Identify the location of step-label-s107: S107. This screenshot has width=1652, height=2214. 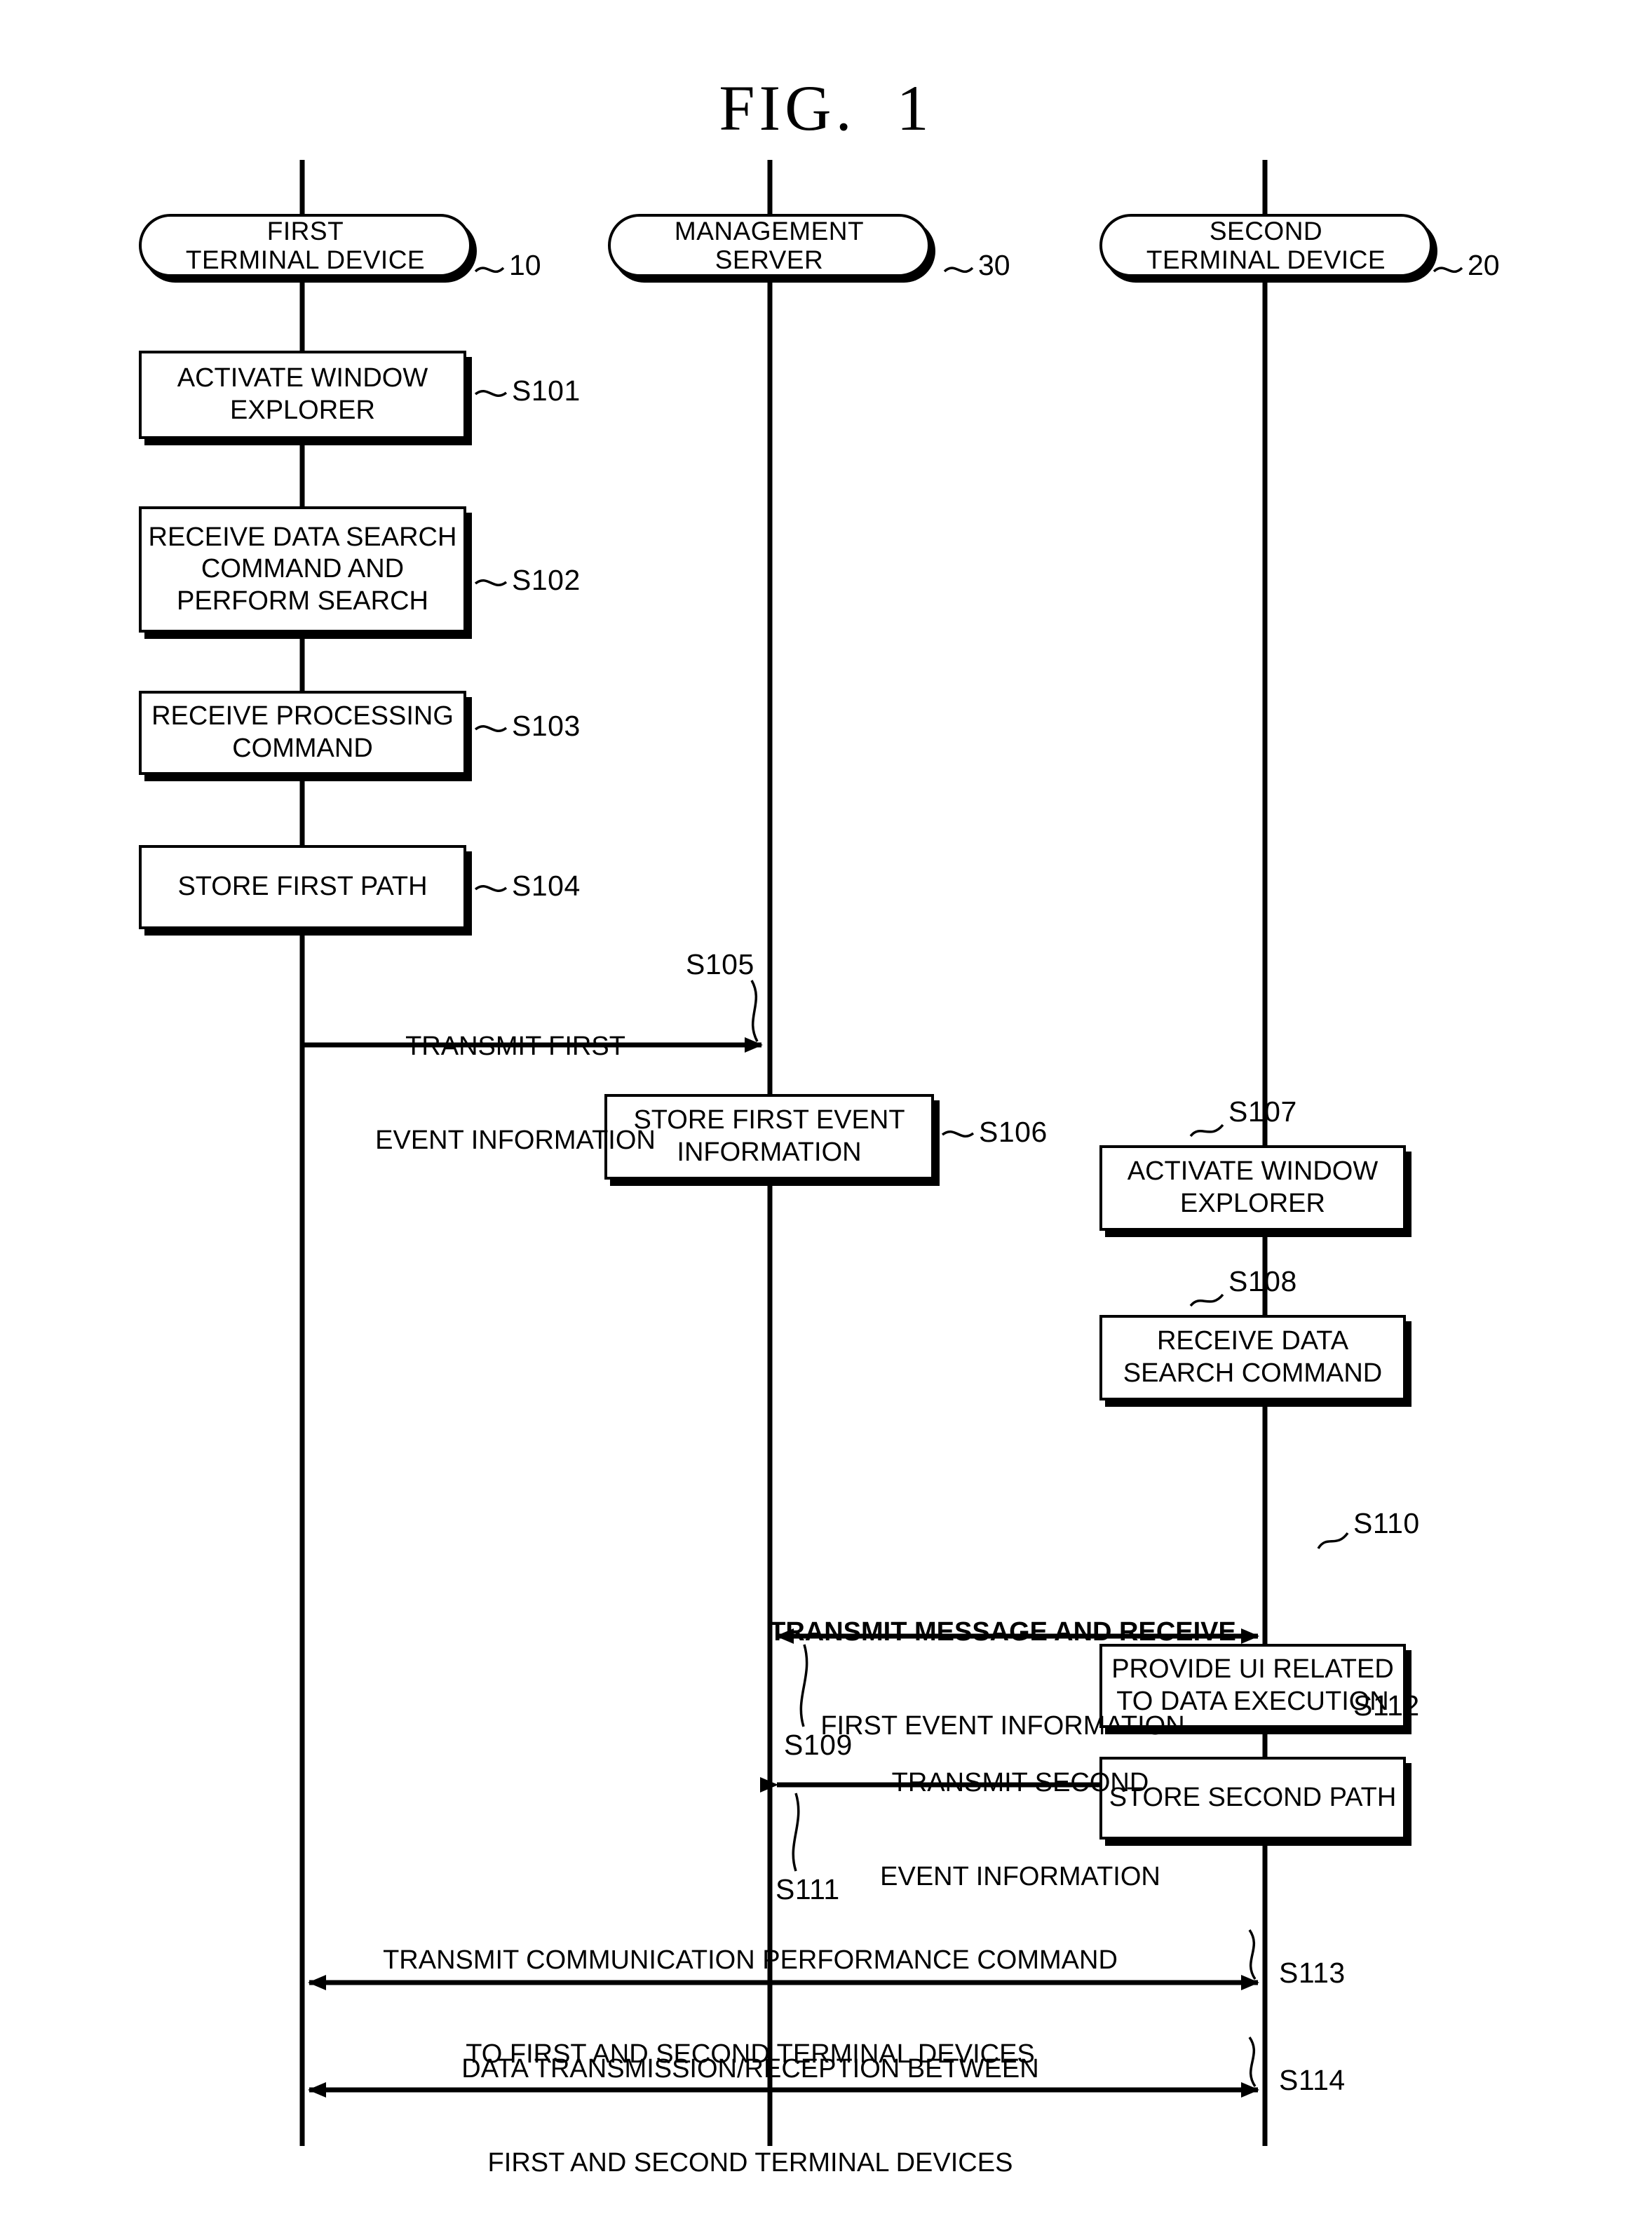
(1262, 1111).